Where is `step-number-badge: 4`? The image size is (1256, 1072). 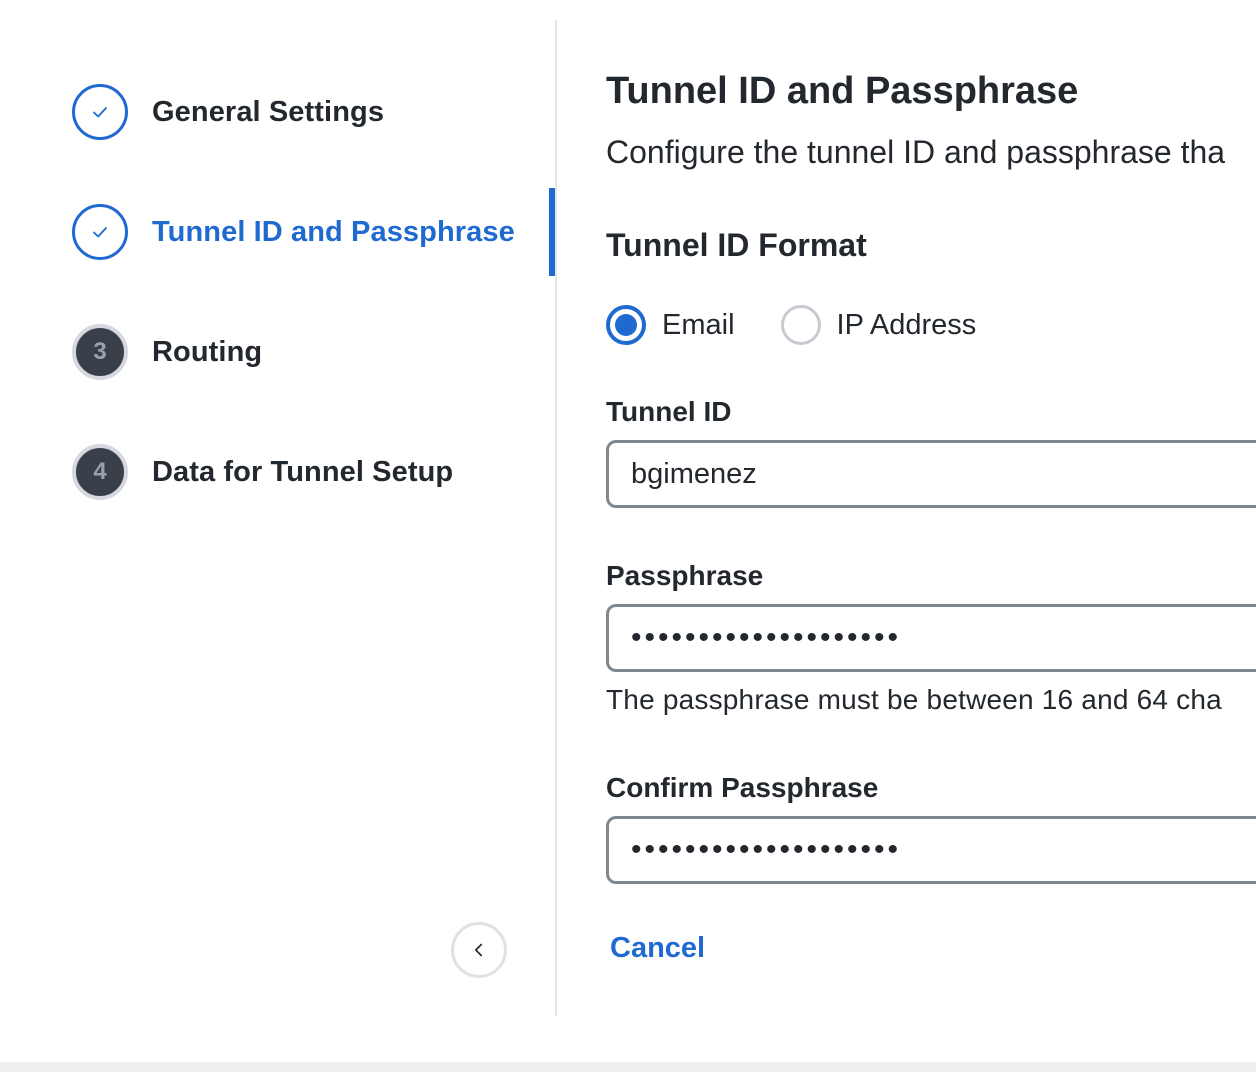 step-number-badge: 4 is located at coordinates (100, 472).